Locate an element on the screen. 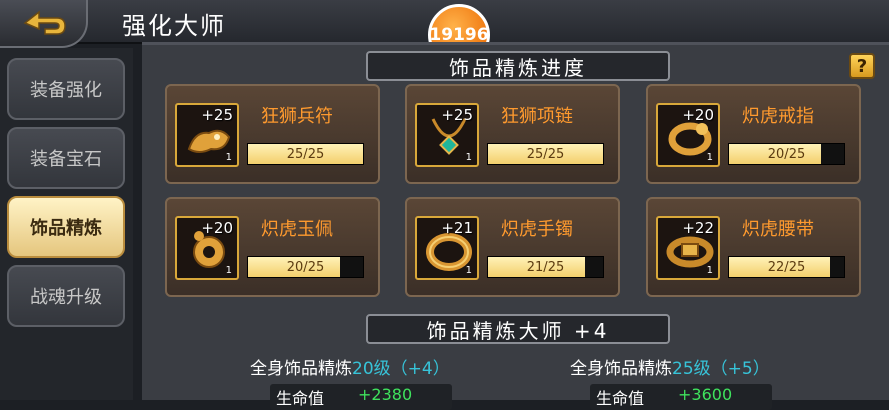 The height and width of the screenshot is (410, 889). accessory-card: +22 1 炽虎腰带 22/25 is located at coordinates (753, 247).